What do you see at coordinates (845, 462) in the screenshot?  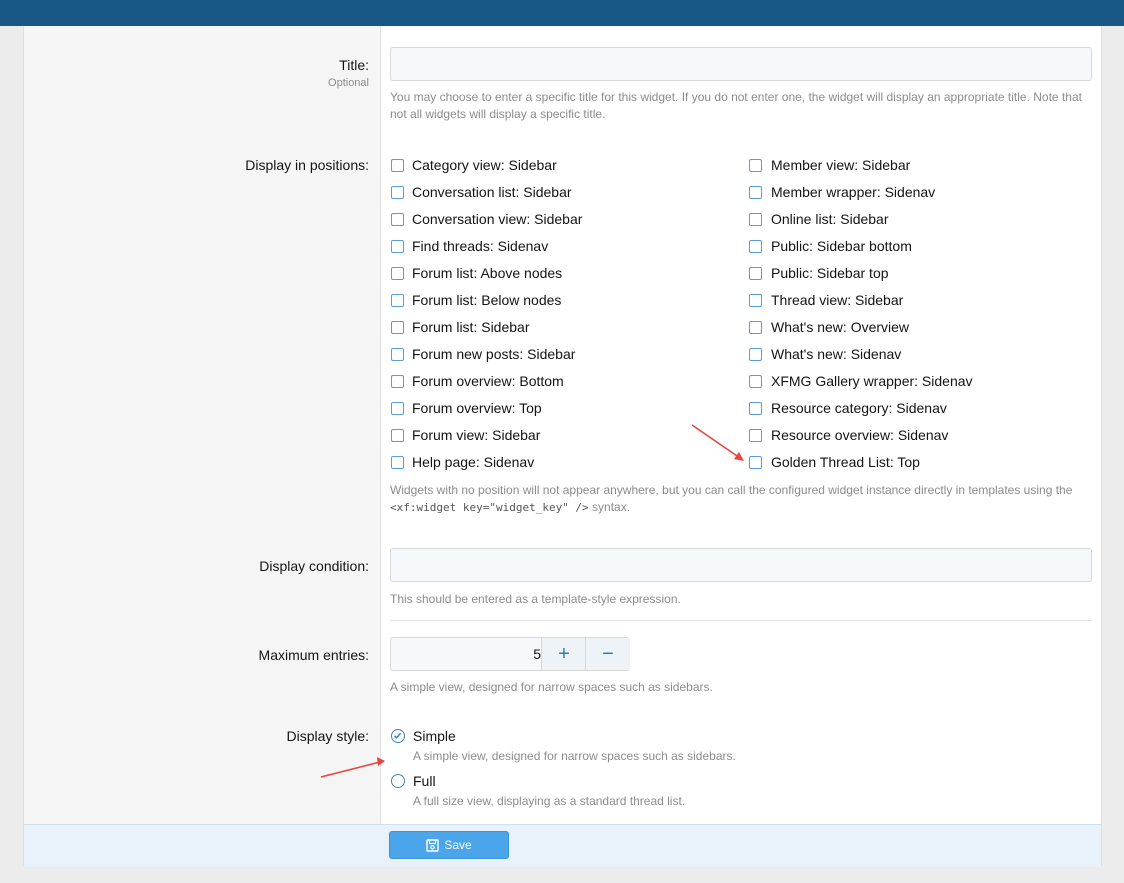 I see `position-label-golden-thread-list-top: Golden Thread List: Top` at bounding box center [845, 462].